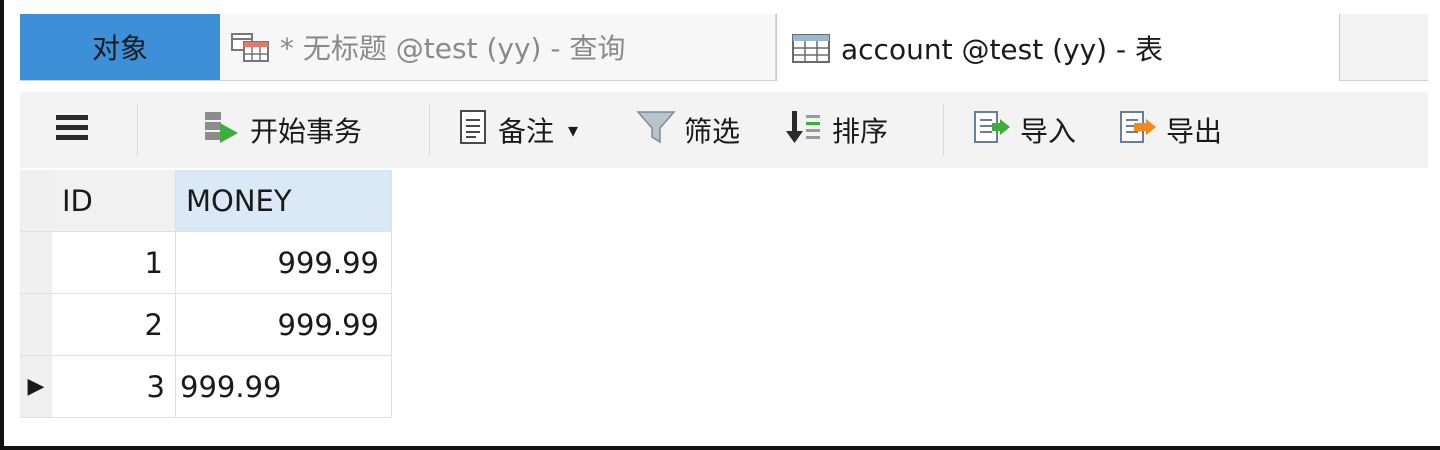 This screenshot has width=1440, height=450. Describe the element at coordinates (36, 387) in the screenshot. I see `current-row-marker: ▶` at that location.